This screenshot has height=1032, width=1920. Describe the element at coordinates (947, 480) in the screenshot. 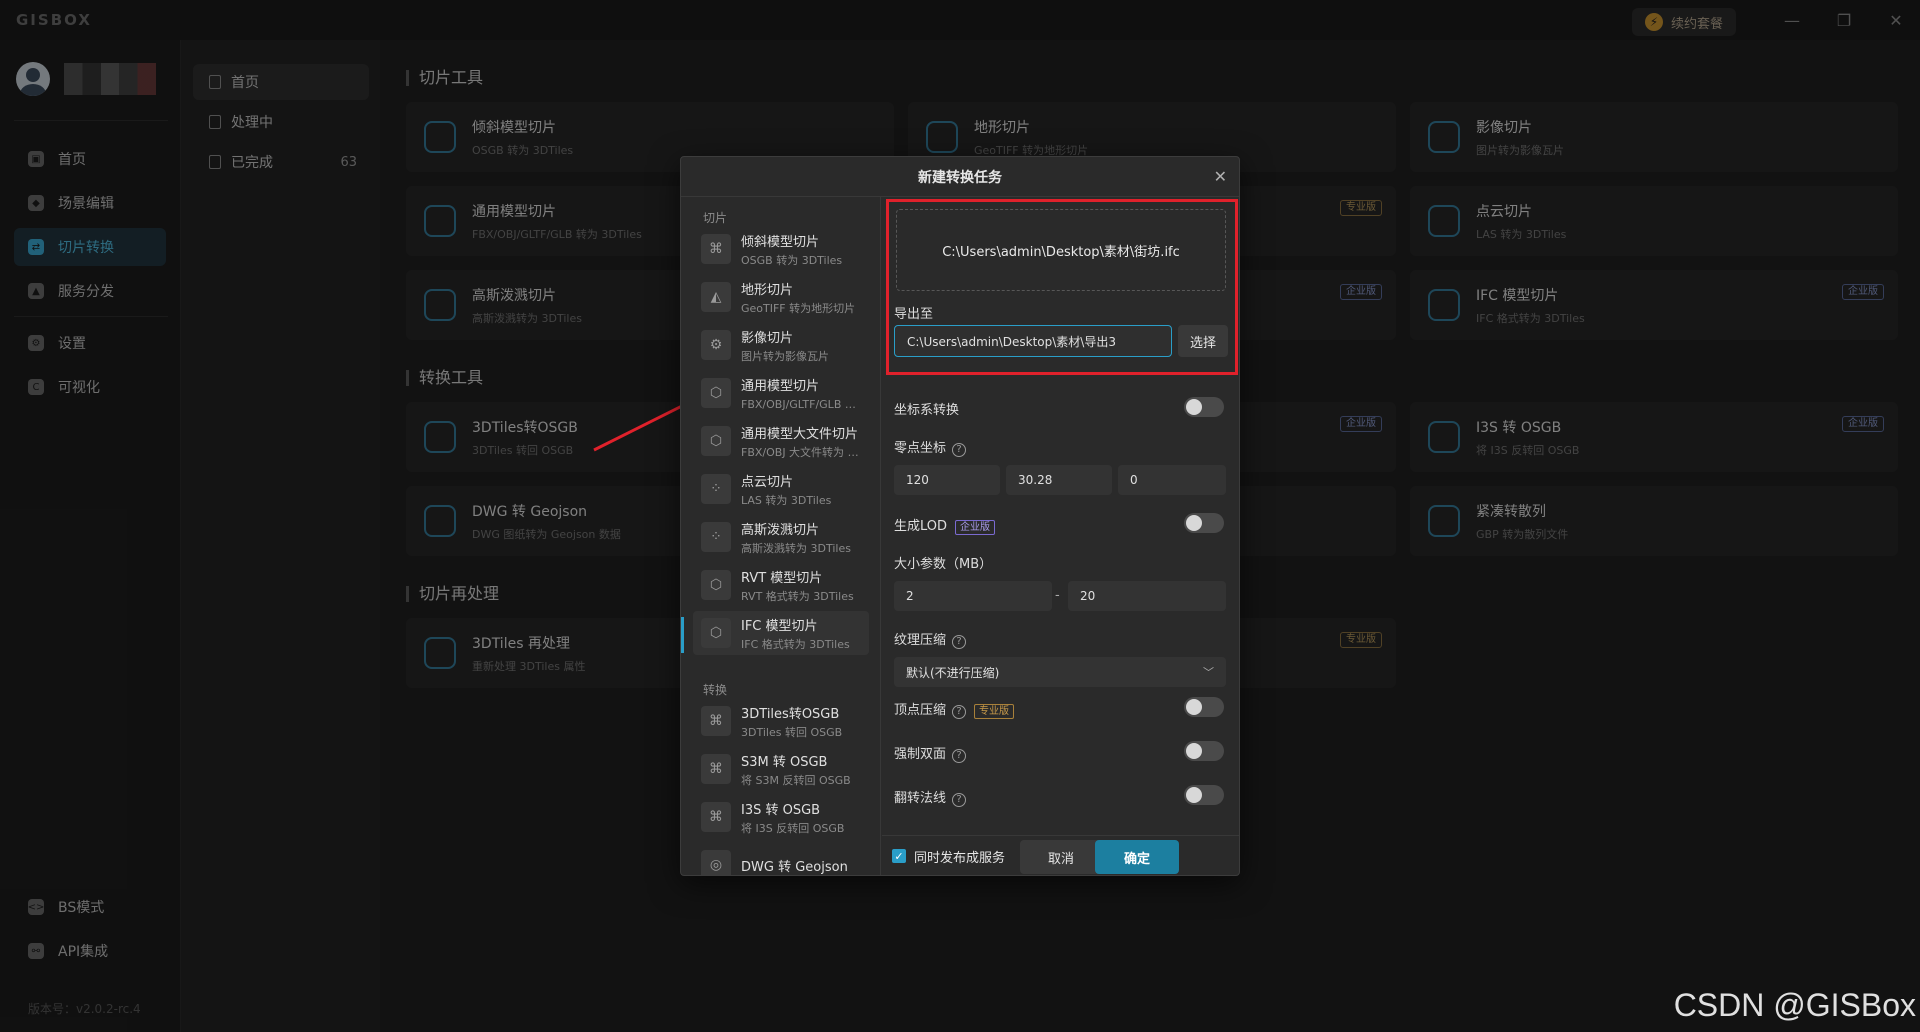

I see `origin-x-input: 120` at that location.